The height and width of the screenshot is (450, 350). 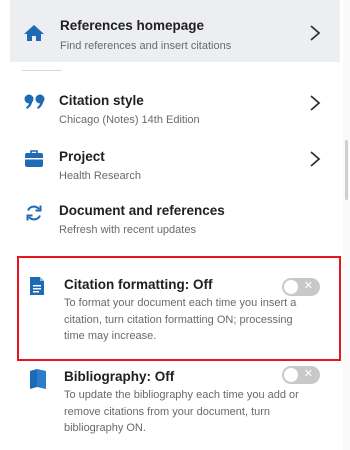 I want to click on references-homepage-title: References homepage, so click(x=132, y=25).